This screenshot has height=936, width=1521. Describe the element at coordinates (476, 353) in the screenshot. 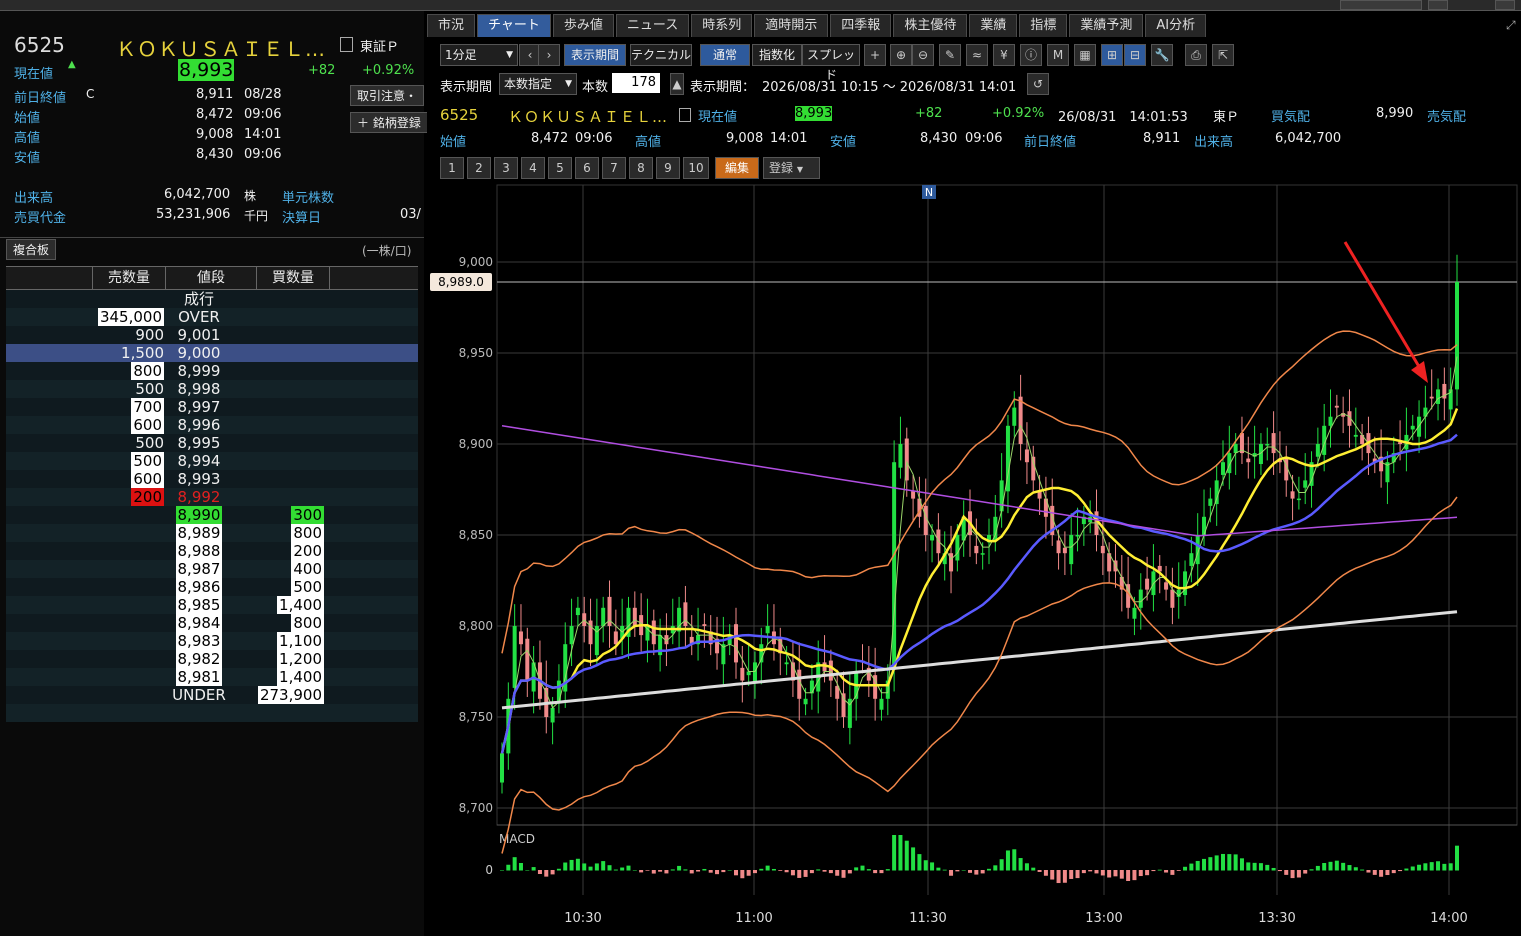

I see `y-tick-label: 8,950` at that location.